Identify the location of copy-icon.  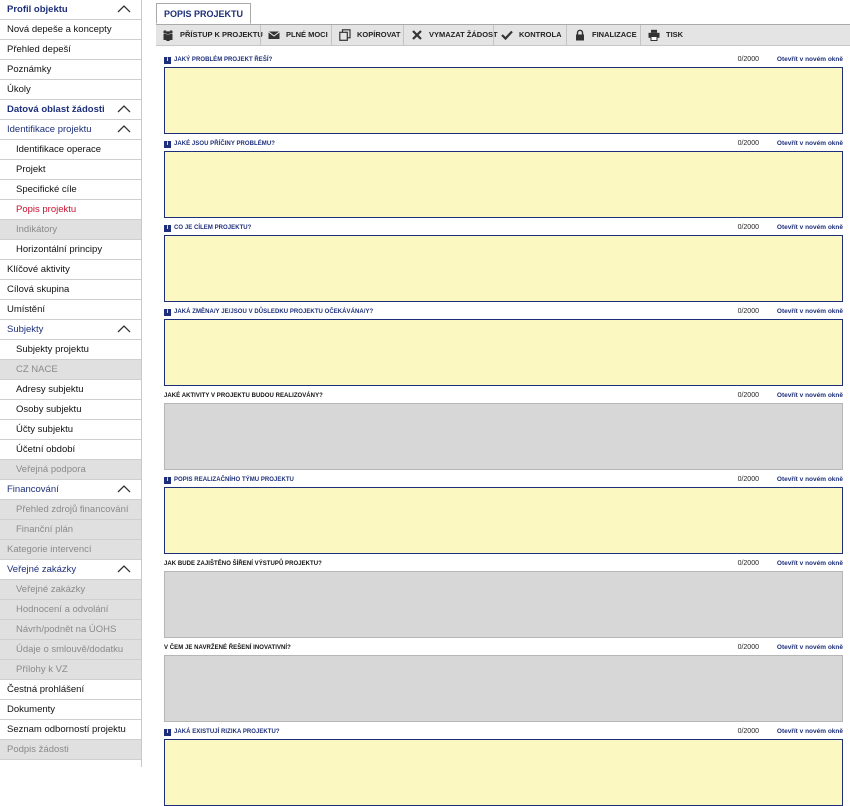
(345, 35).